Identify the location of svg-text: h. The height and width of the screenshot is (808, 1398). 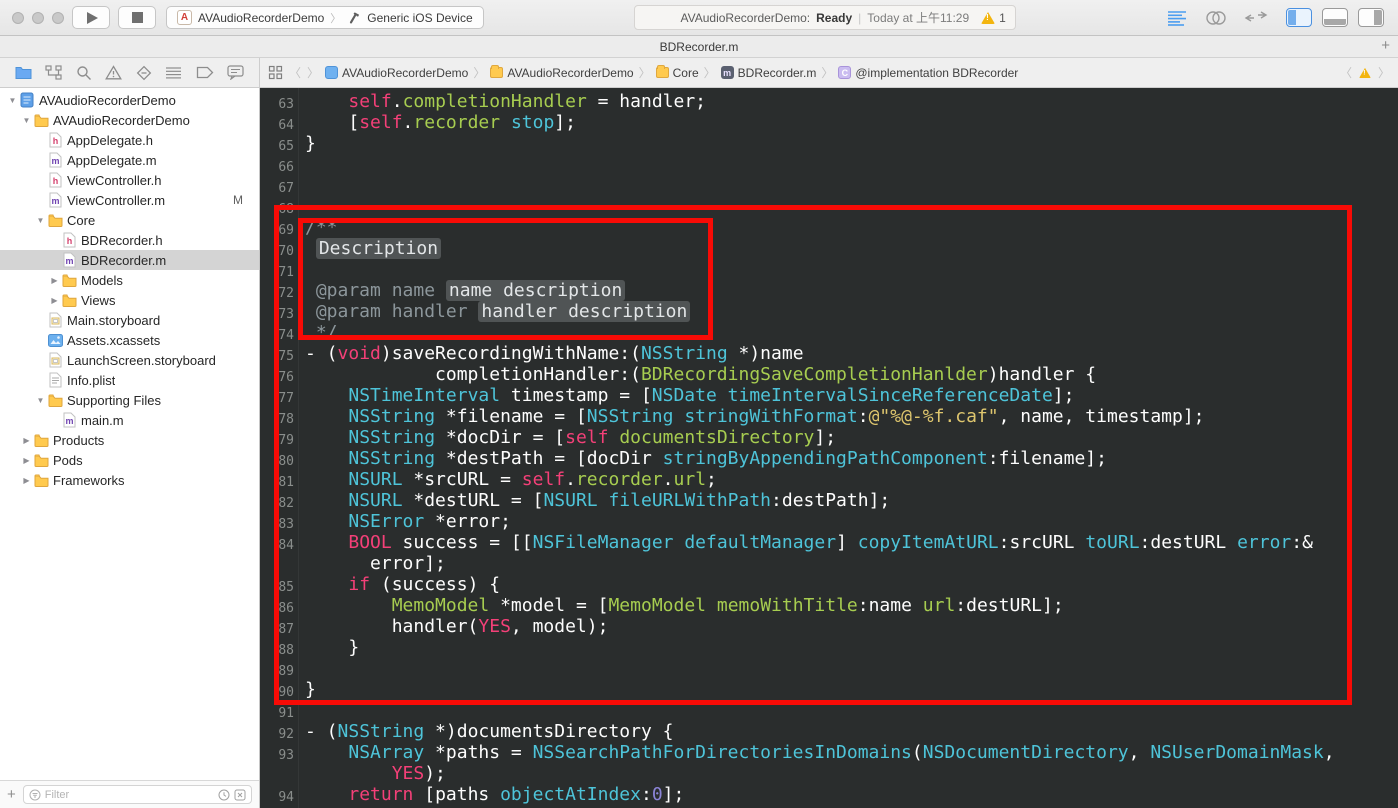
(69, 241).